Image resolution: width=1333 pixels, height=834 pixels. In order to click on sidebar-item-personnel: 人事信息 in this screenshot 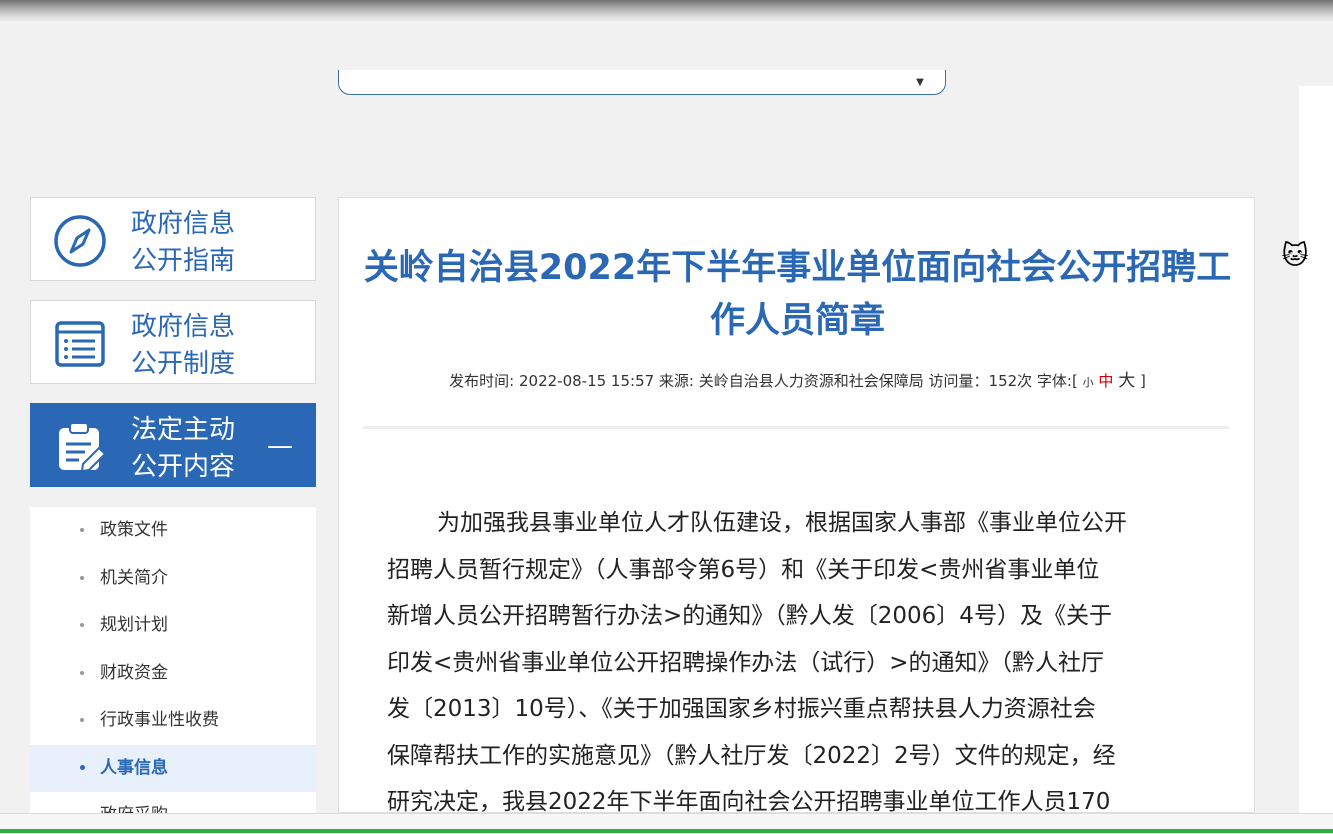, I will do `click(173, 768)`.